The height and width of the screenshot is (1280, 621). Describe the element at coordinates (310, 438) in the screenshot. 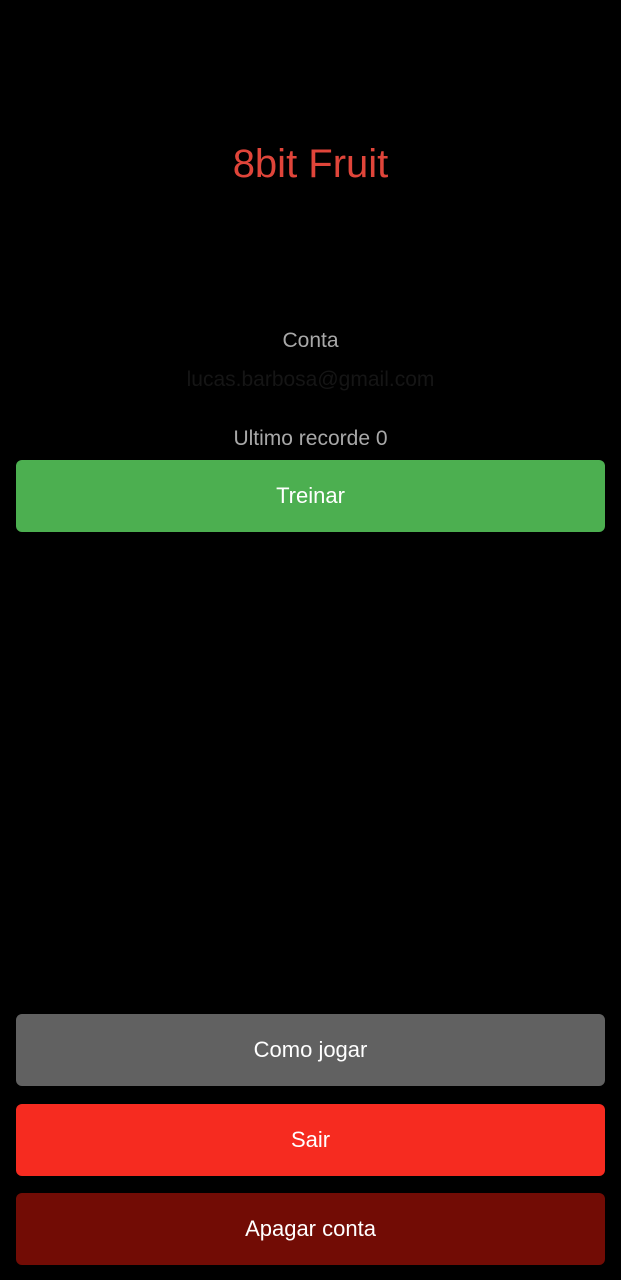

I see `last-record-label: Ultimo recorde 0` at that location.